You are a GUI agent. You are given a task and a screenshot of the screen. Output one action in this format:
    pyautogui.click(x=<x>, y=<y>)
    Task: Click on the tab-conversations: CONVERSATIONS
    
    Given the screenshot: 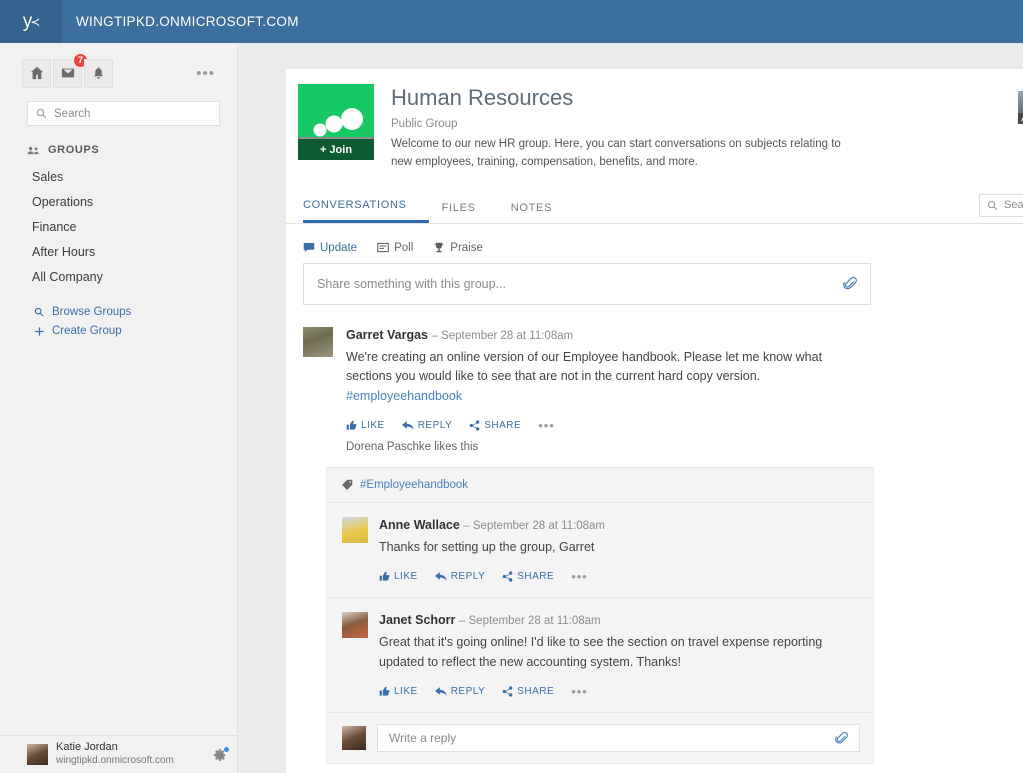 What is the action you would take?
    pyautogui.click(x=366, y=211)
    